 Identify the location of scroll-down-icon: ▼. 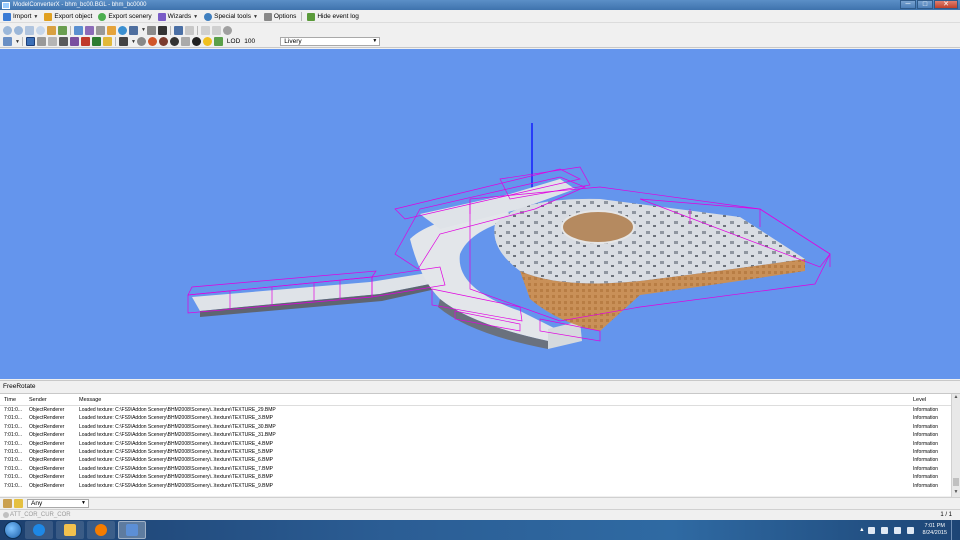
(956, 493).